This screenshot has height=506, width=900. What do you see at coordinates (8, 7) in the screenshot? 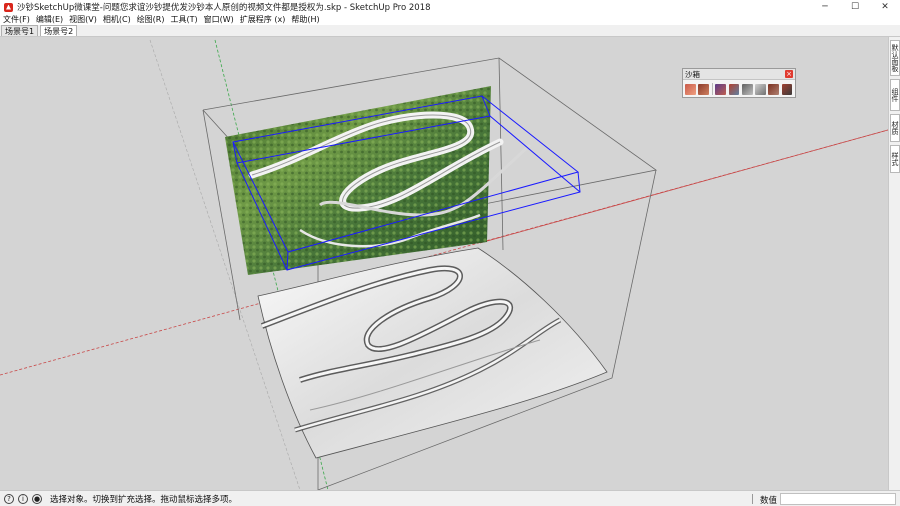
I see `sketchup-logo-icon` at bounding box center [8, 7].